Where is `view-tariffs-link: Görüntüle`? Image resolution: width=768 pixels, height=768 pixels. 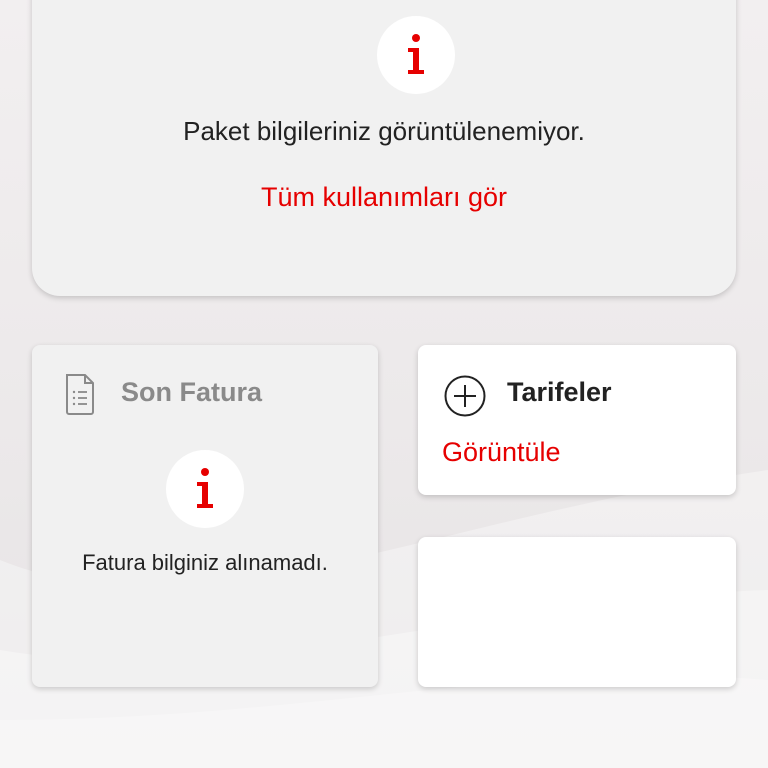
view-tariffs-link: Görüntüle is located at coordinates (501, 452).